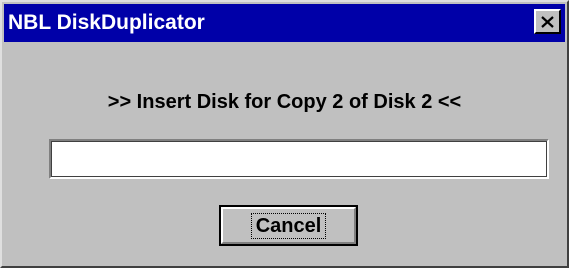 This screenshot has width=569, height=268. I want to click on close-button, so click(547, 21).